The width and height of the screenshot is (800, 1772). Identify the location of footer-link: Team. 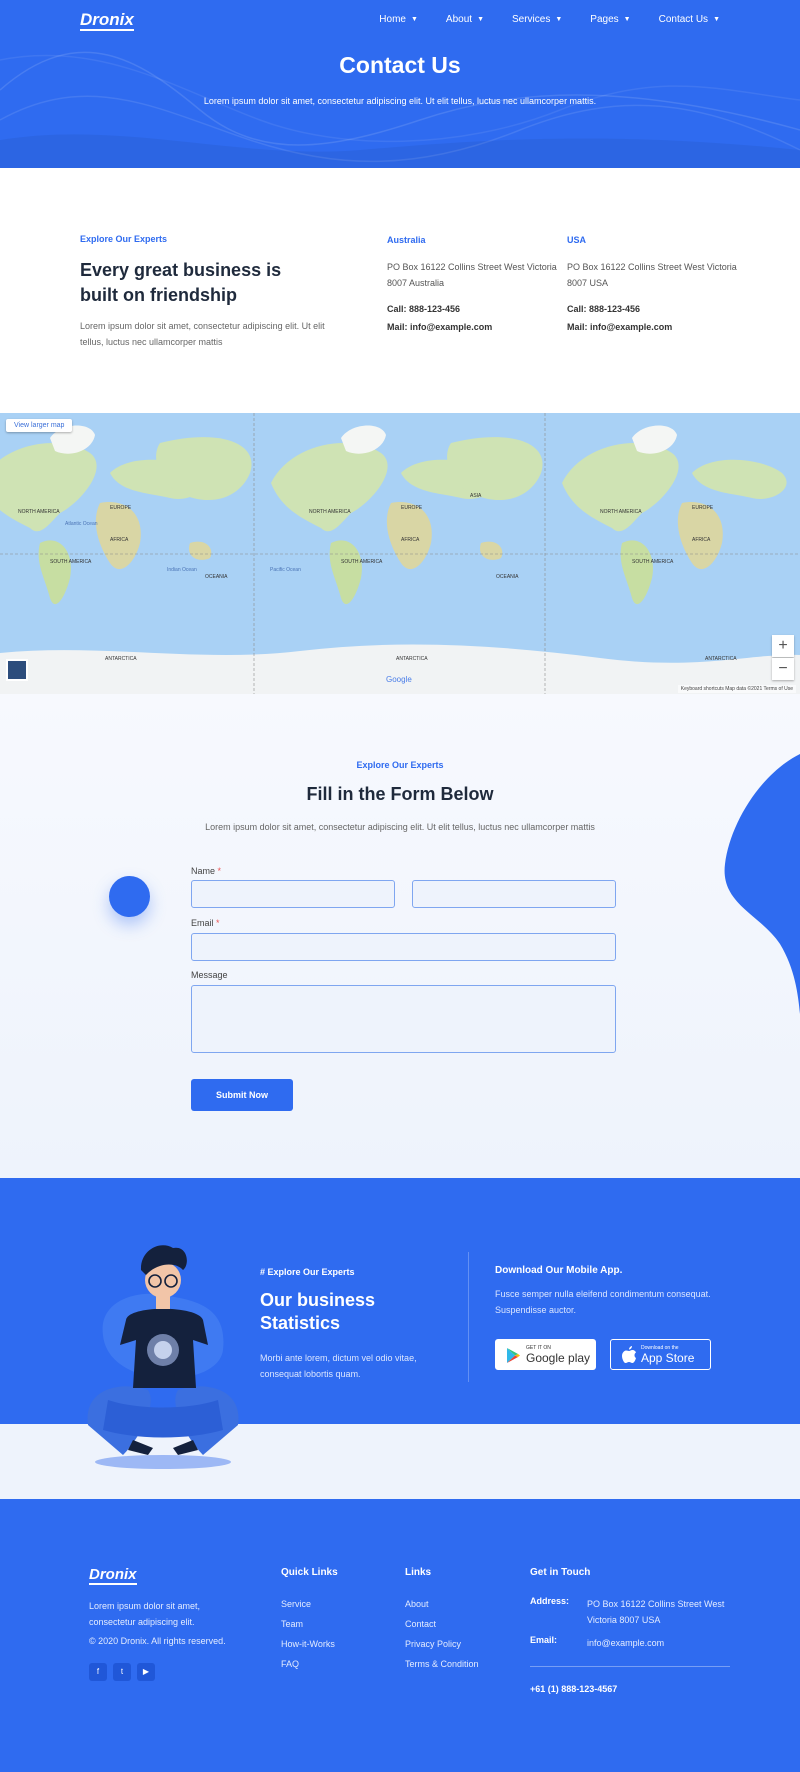
(308, 1624).